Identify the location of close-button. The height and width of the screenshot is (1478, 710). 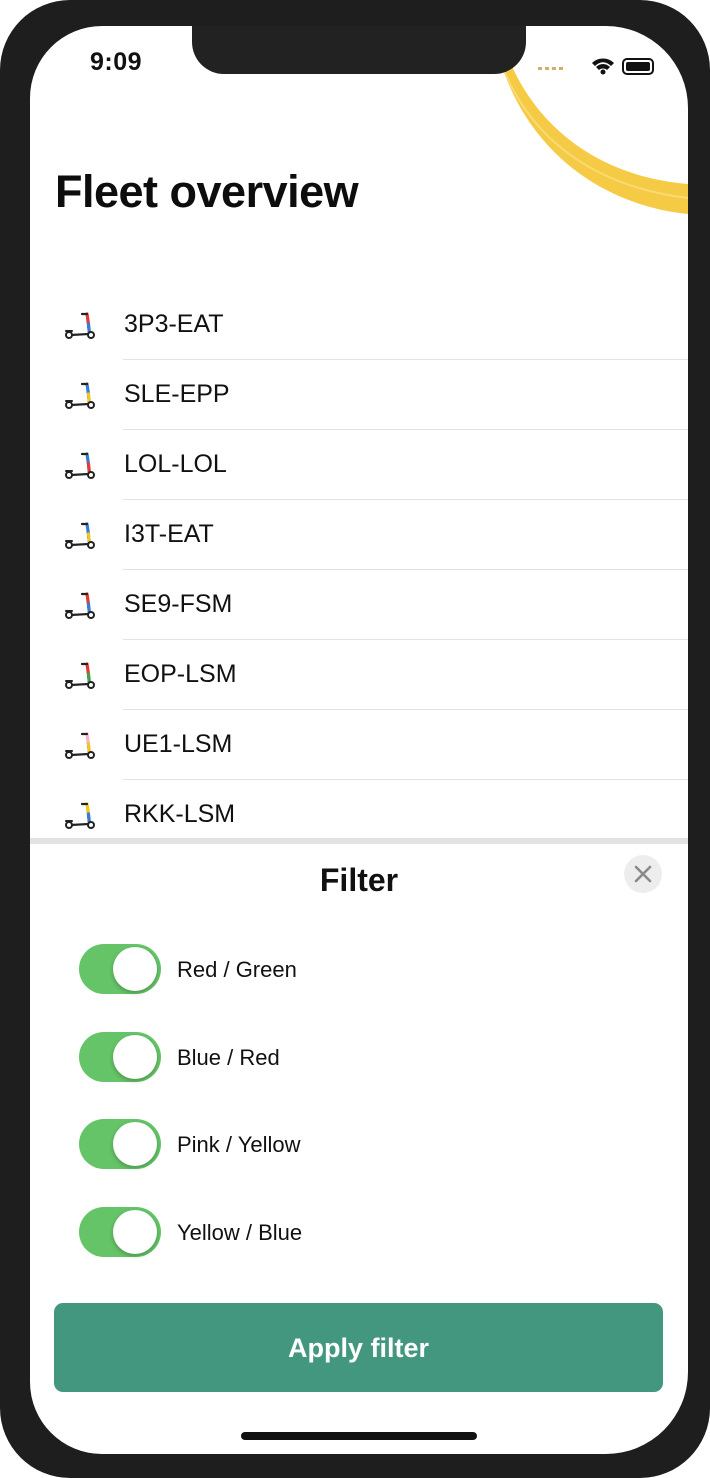
(643, 874).